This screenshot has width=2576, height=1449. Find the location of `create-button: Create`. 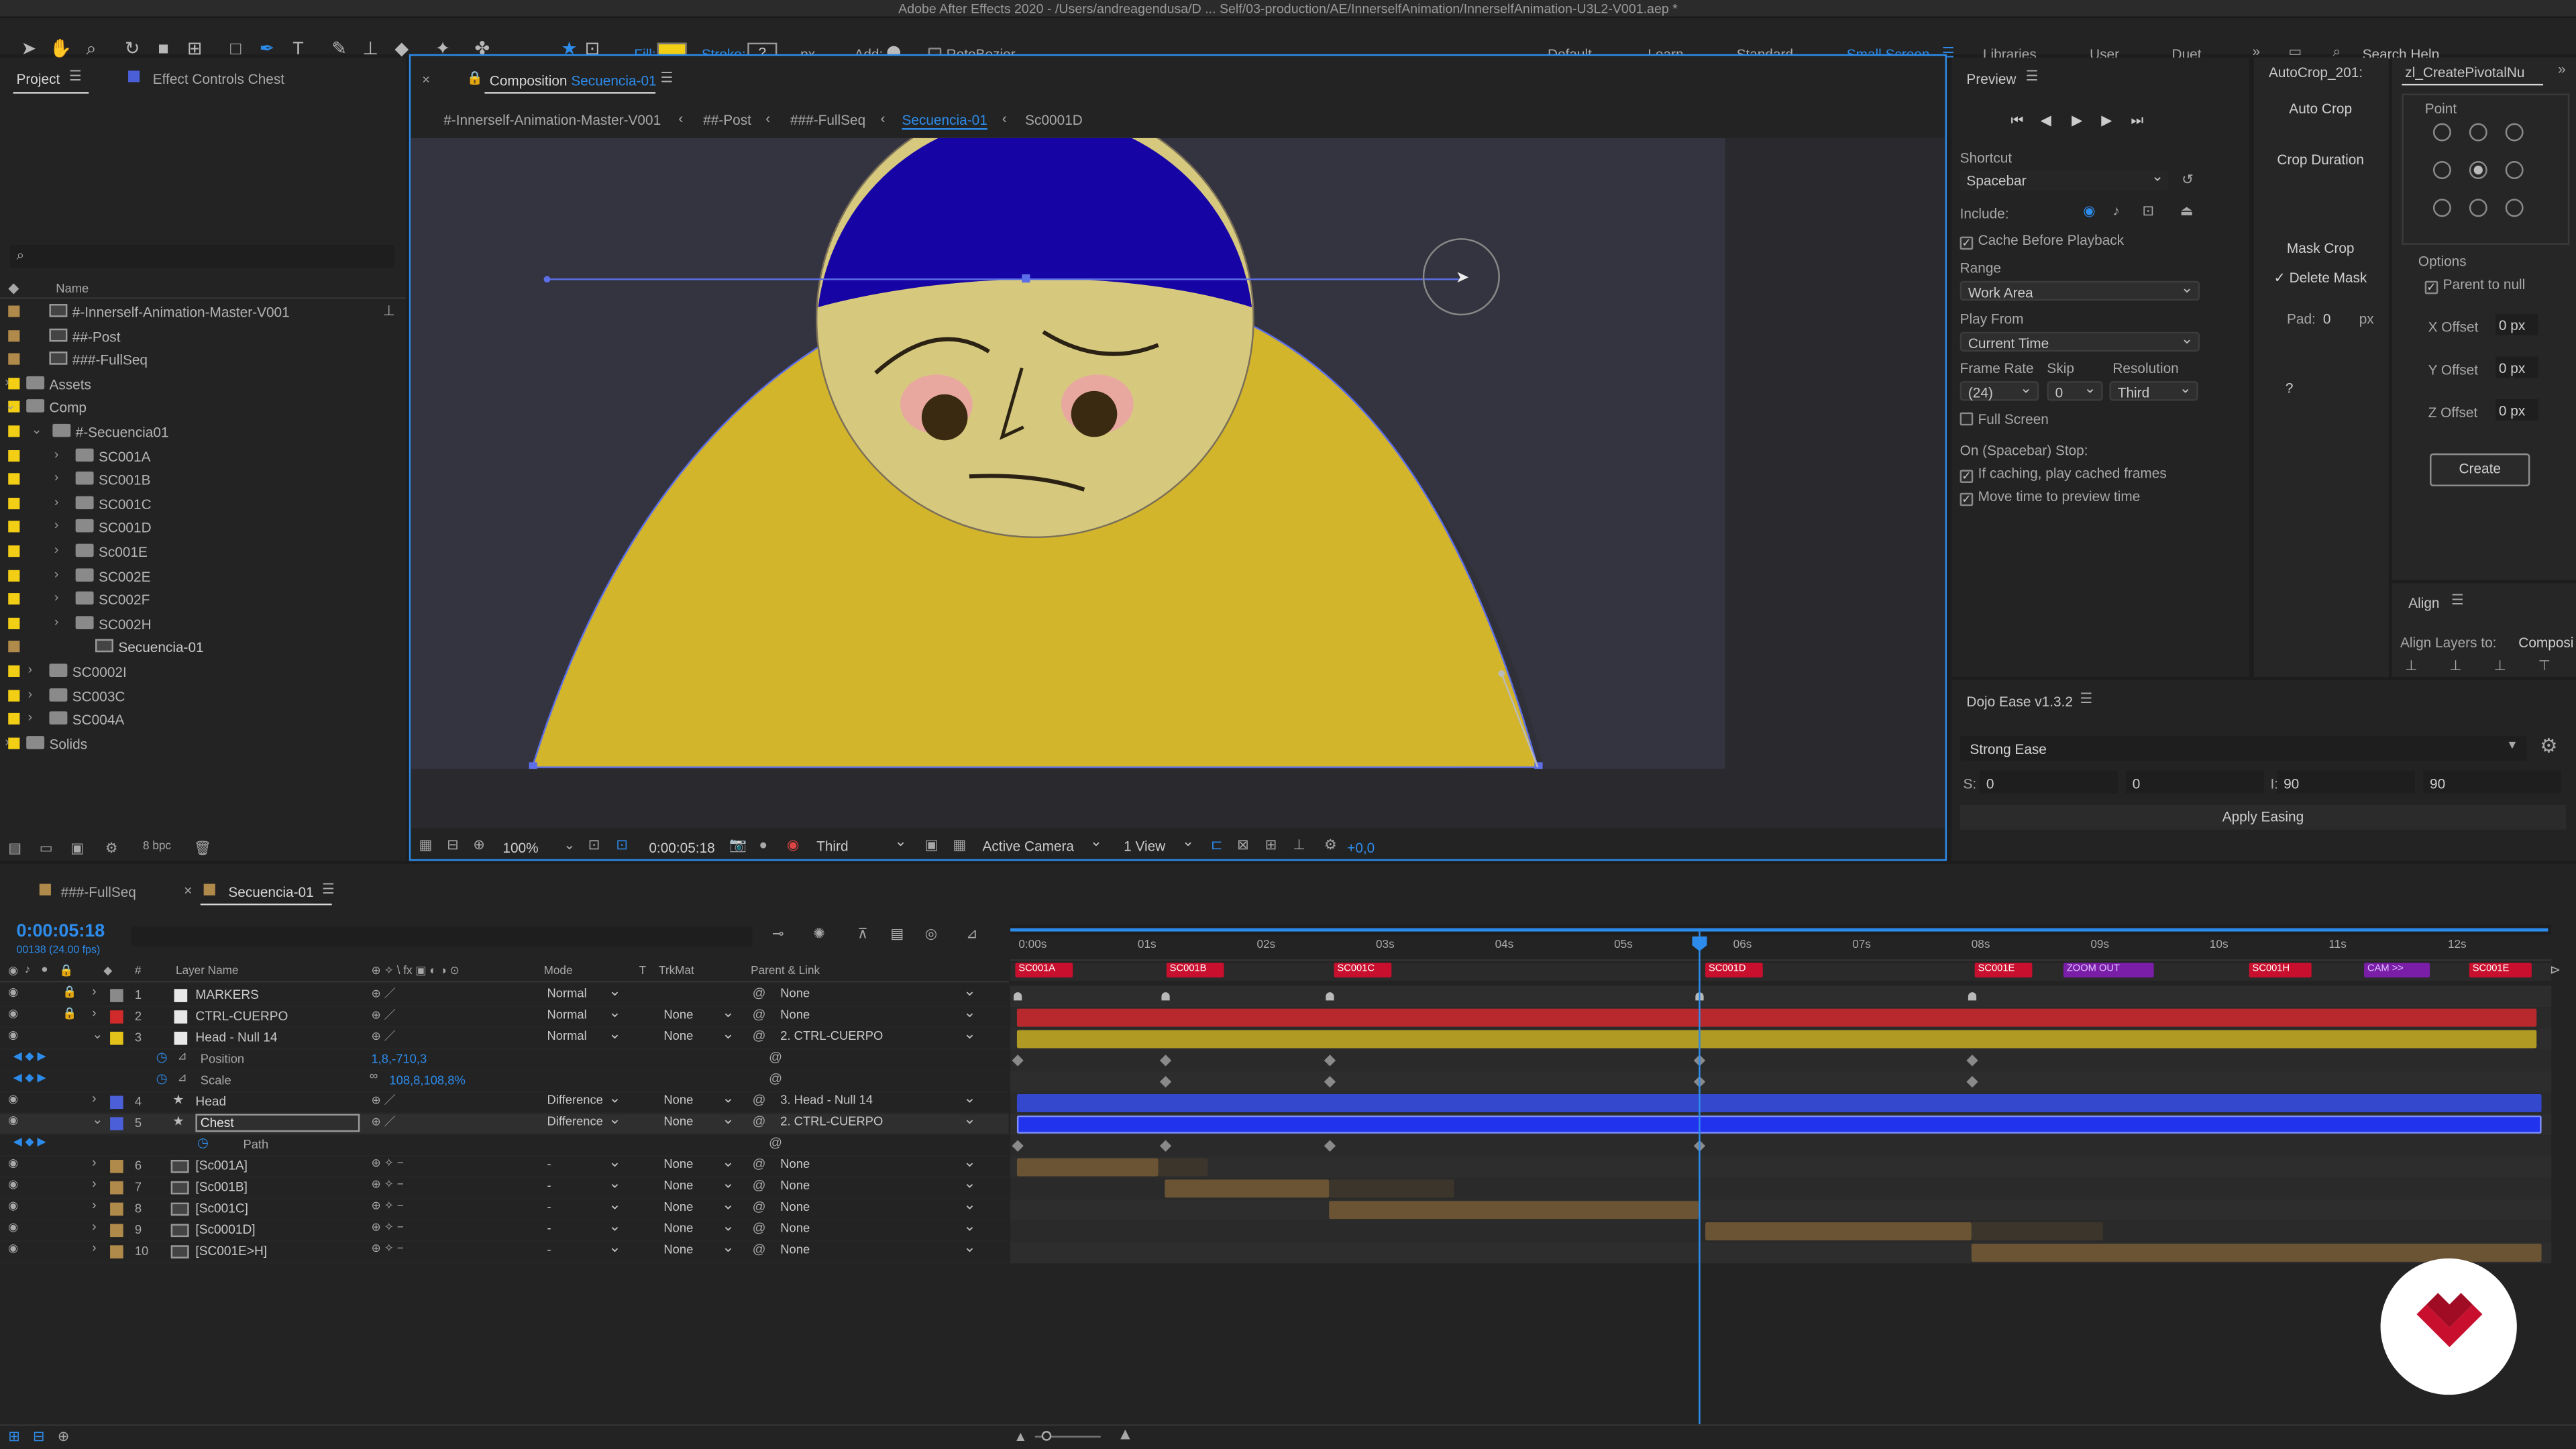

create-button: Create is located at coordinates (2480, 469).